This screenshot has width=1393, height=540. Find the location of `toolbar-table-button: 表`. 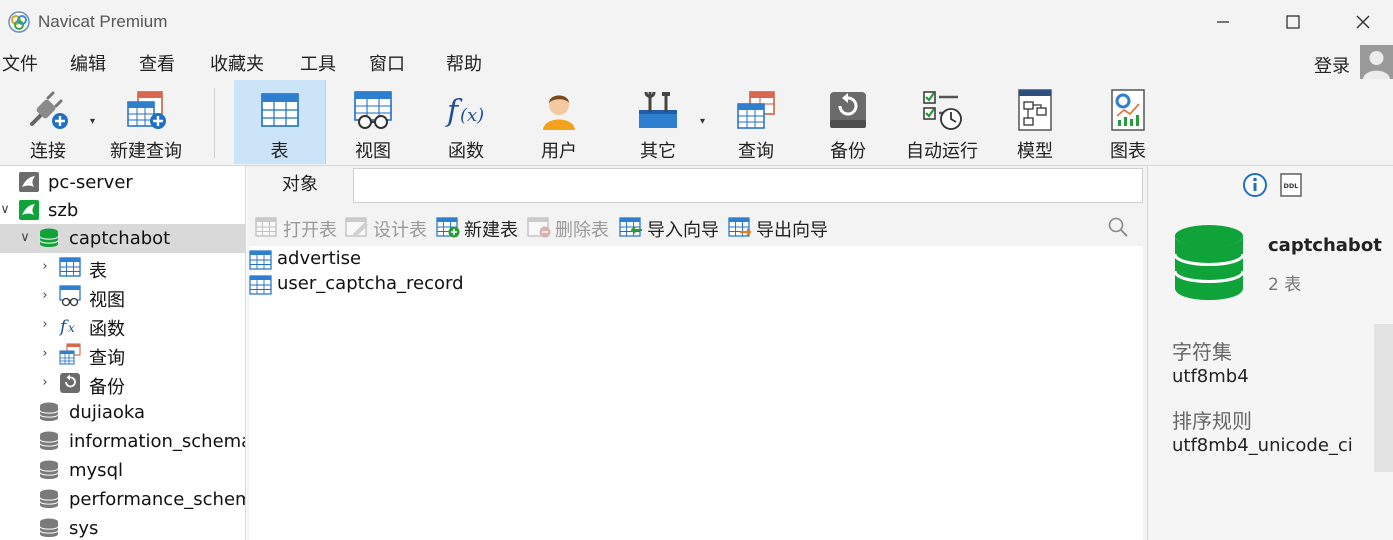

toolbar-table-button: 表 is located at coordinates (280, 122).